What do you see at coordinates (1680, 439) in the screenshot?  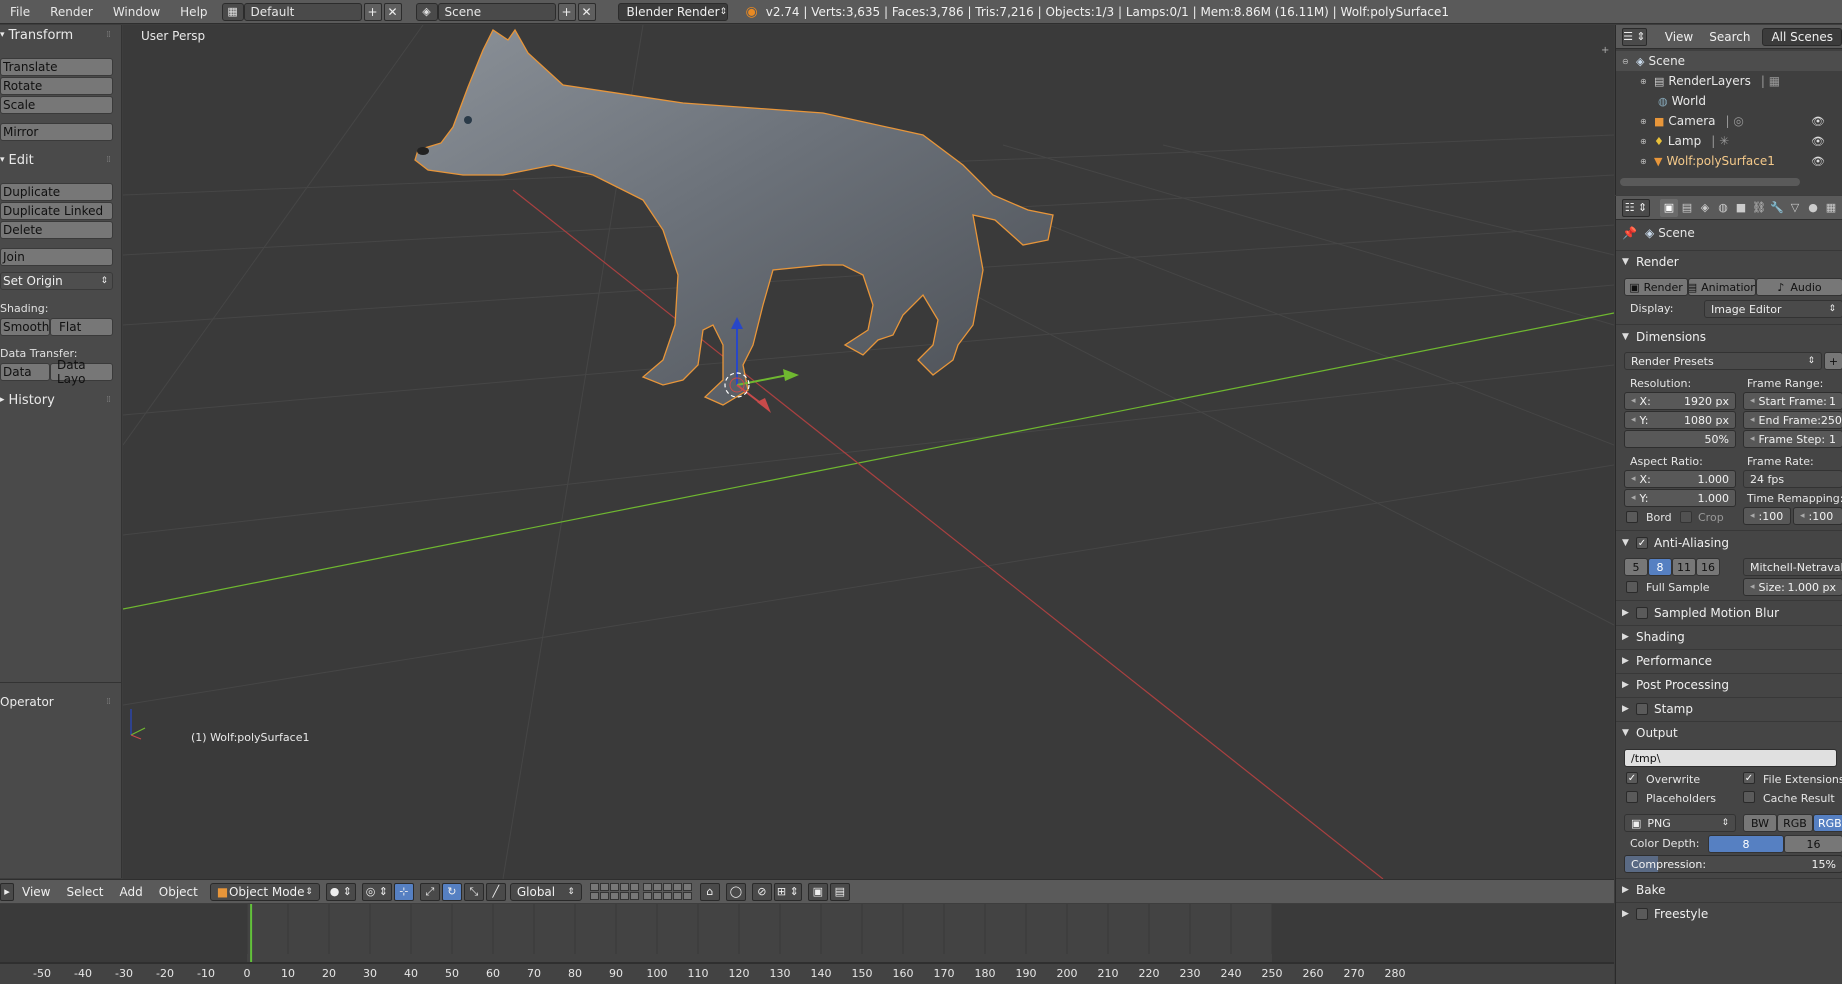 I see `resolution-percentage-field: 50%` at bounding box center [1680, 439].